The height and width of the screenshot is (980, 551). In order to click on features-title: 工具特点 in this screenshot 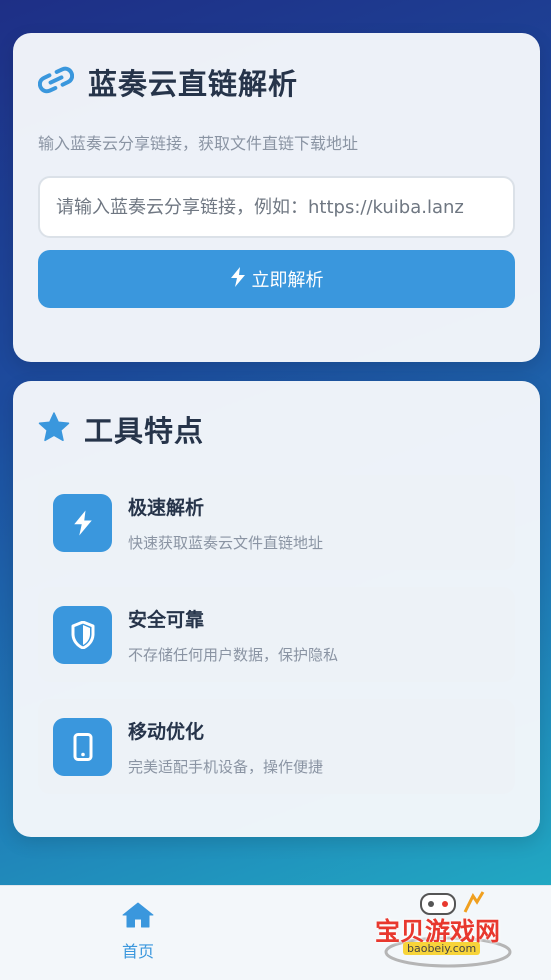, I will do `click(144, 431)`.